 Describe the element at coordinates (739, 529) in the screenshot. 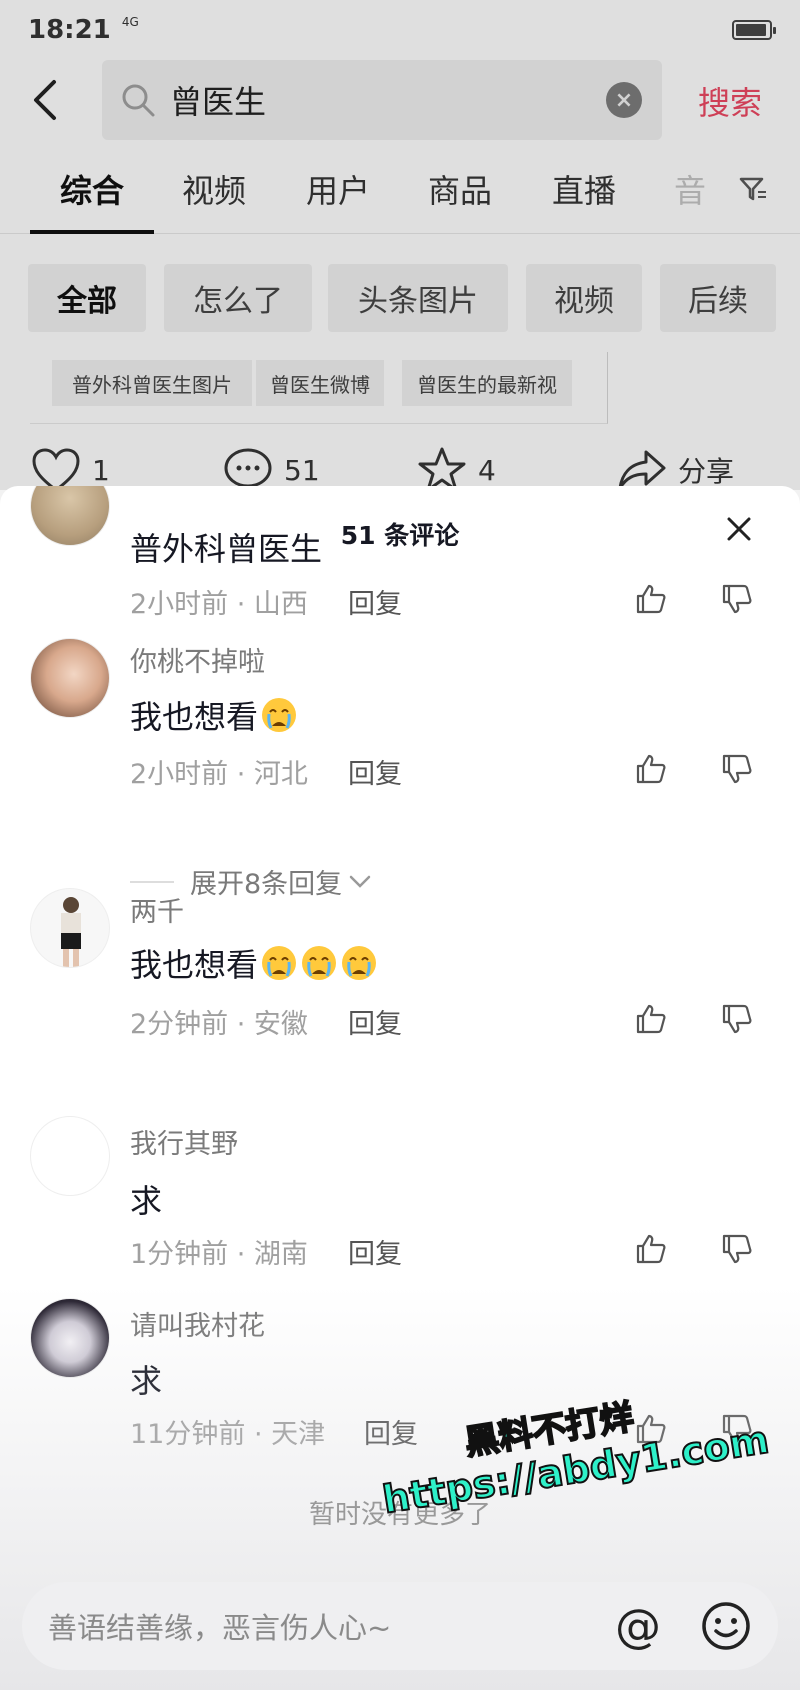

I see `close-icon` at that location.